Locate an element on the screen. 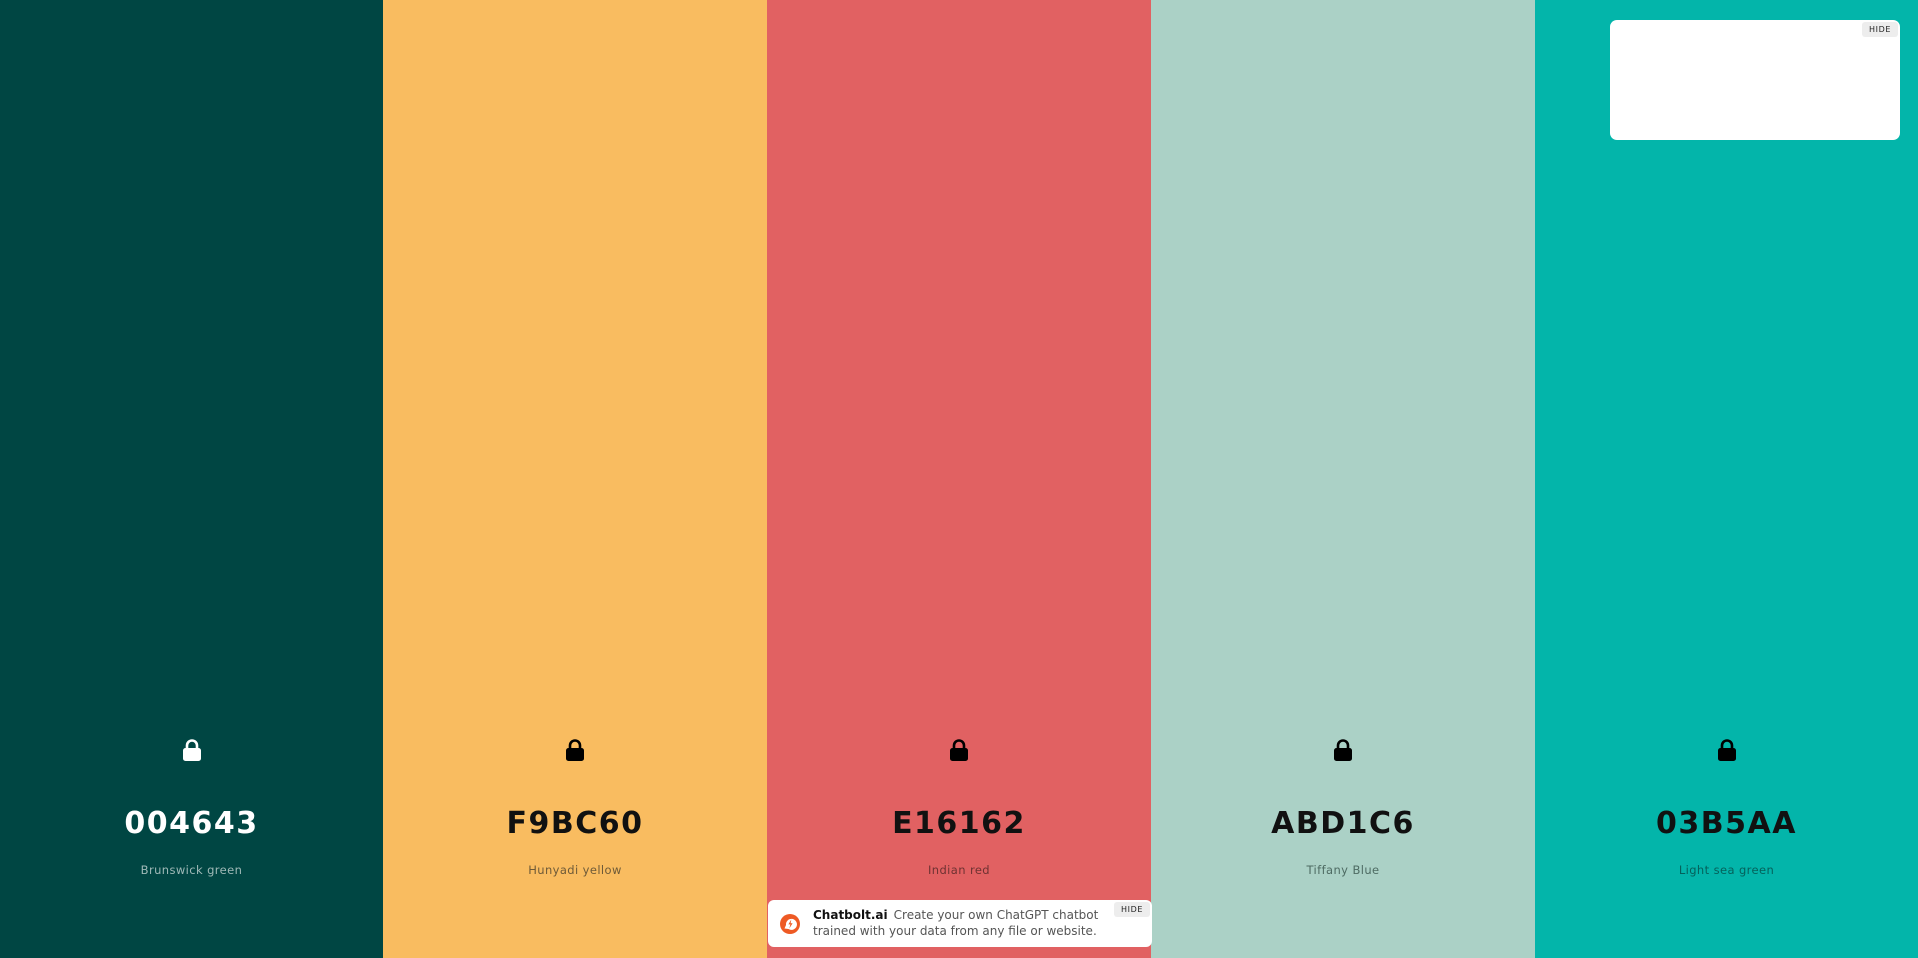 This screenshot has width=1918, height=958. color-name: Hunyadi yellow is located at coordinates (575, 870).